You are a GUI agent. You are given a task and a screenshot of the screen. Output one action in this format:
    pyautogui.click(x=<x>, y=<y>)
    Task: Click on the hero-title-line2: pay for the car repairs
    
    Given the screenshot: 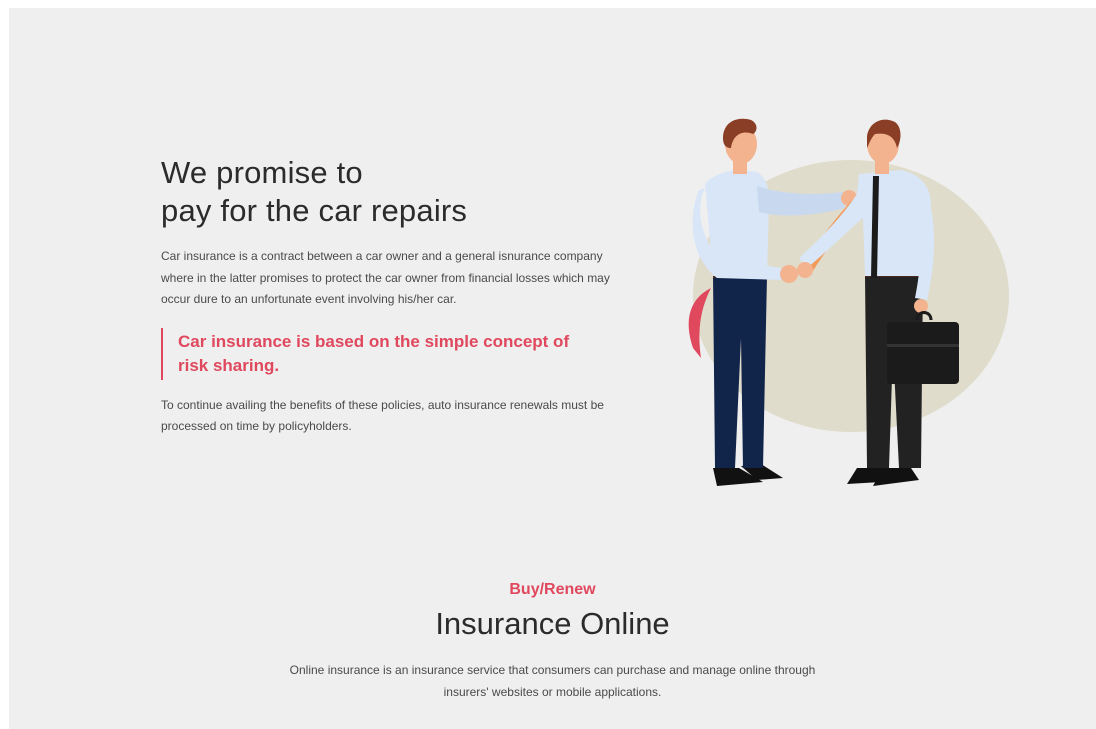 What is the action you would take?
    pyautogui.click(x=314, y=210)
    